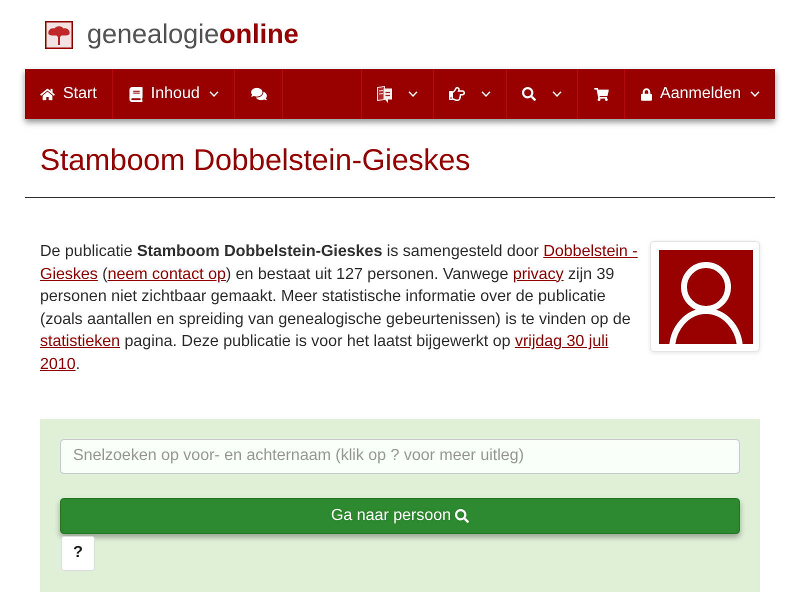 Image resolution: width=800 pixels, height=600 pixels. Describe the element at coordinates (59, 34) in the screenshot. I see `tree-logo-icon` at that location.